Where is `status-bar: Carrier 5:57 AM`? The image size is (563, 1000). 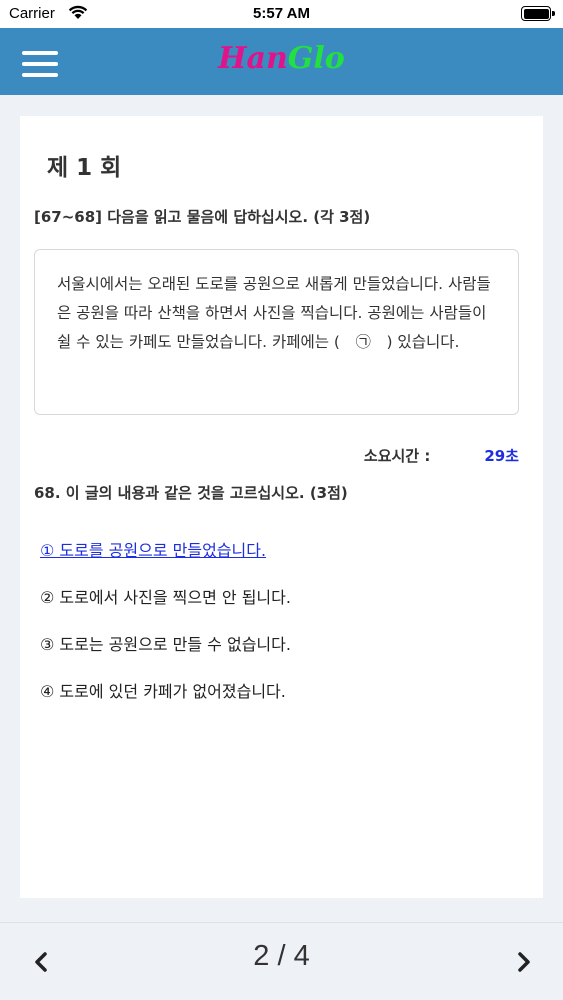 status-bar: Carrier 5:57 AM is located at coordinates (281, 14).